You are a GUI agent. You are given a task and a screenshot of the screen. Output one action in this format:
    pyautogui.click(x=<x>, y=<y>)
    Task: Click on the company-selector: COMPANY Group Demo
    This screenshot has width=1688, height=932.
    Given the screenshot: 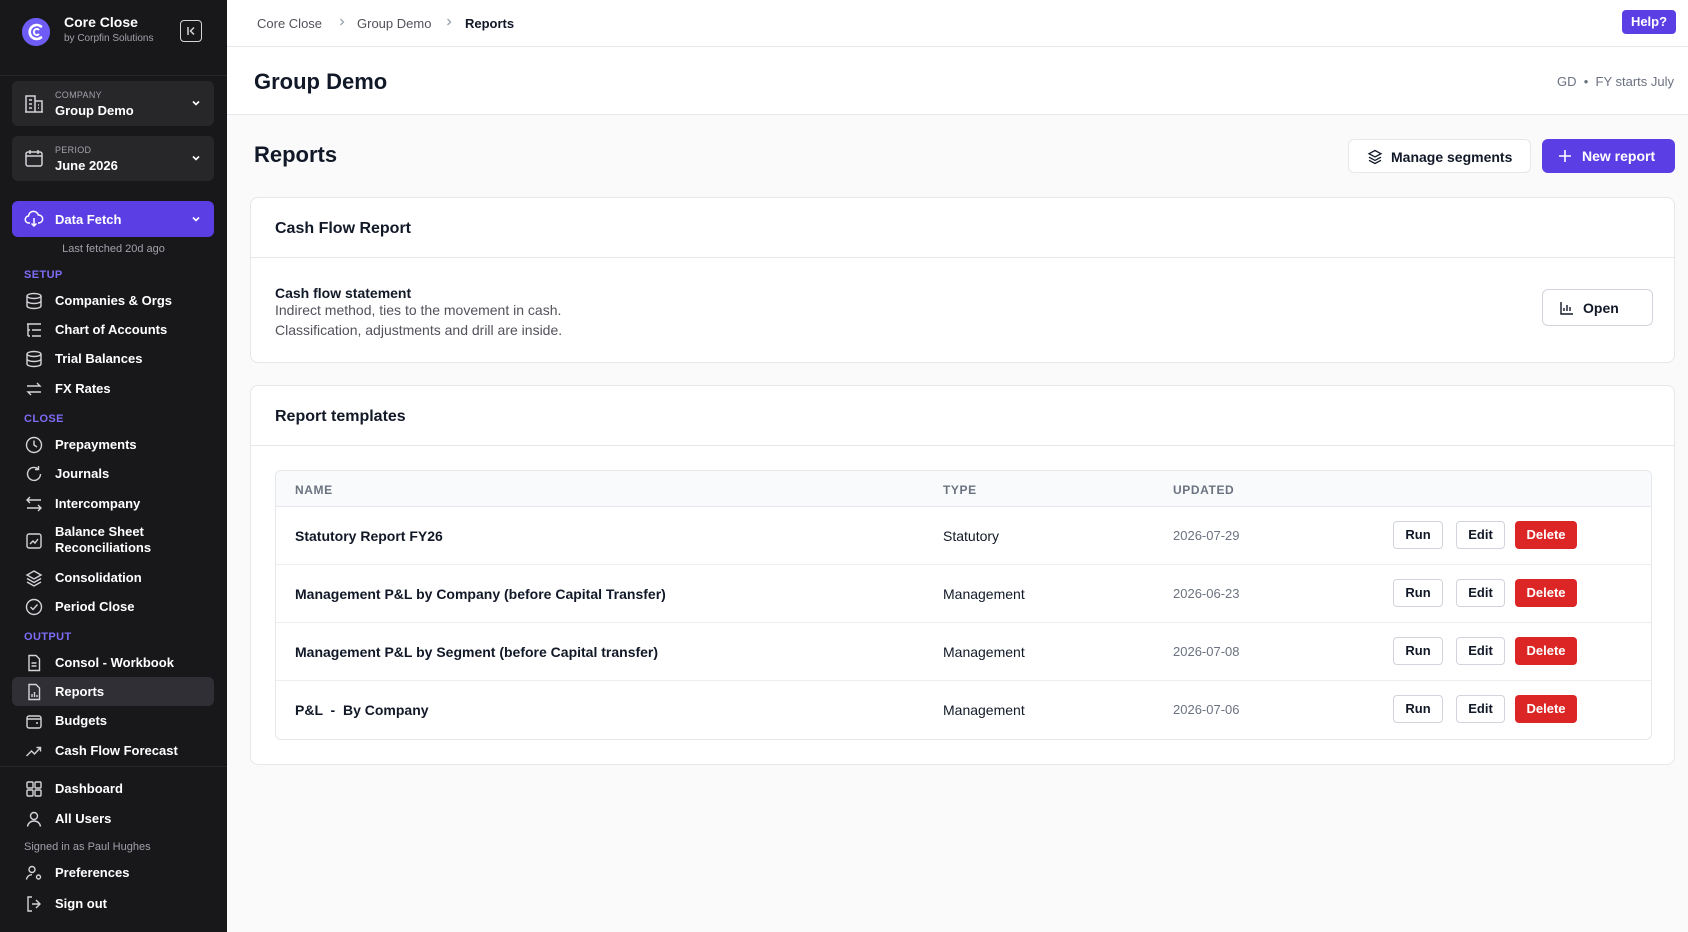 What is the action you would take?
    pyautogui.click(x=113, y=103)
    